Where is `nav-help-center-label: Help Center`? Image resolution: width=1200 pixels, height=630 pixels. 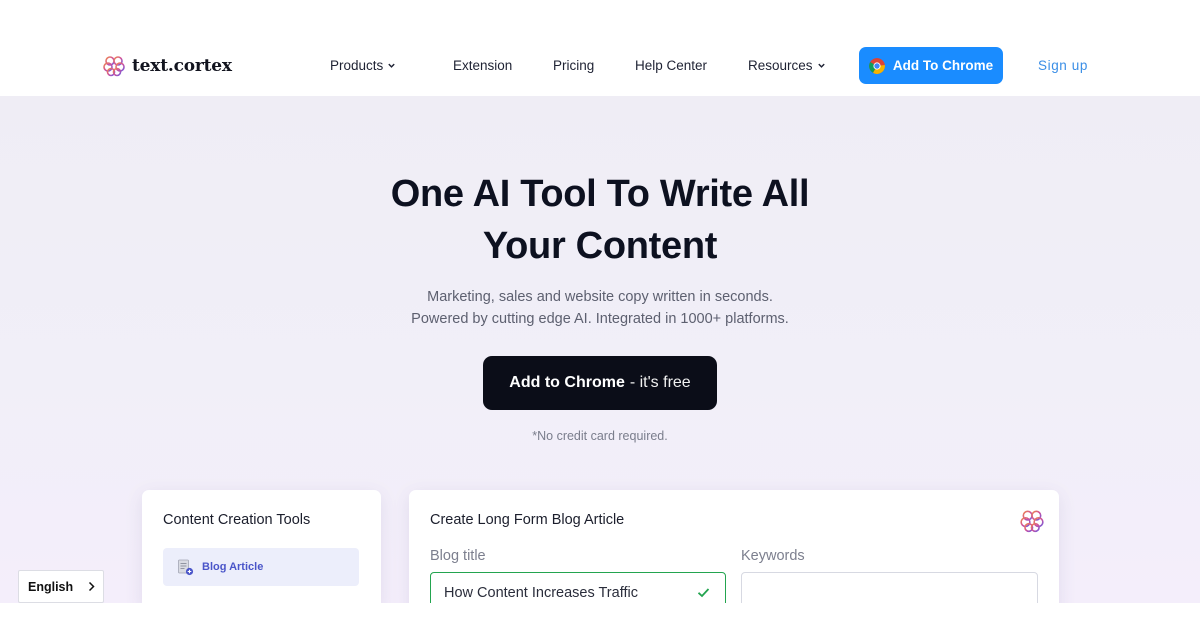 nav-help-center-label: Help Center is located at coordinates (671, 65).